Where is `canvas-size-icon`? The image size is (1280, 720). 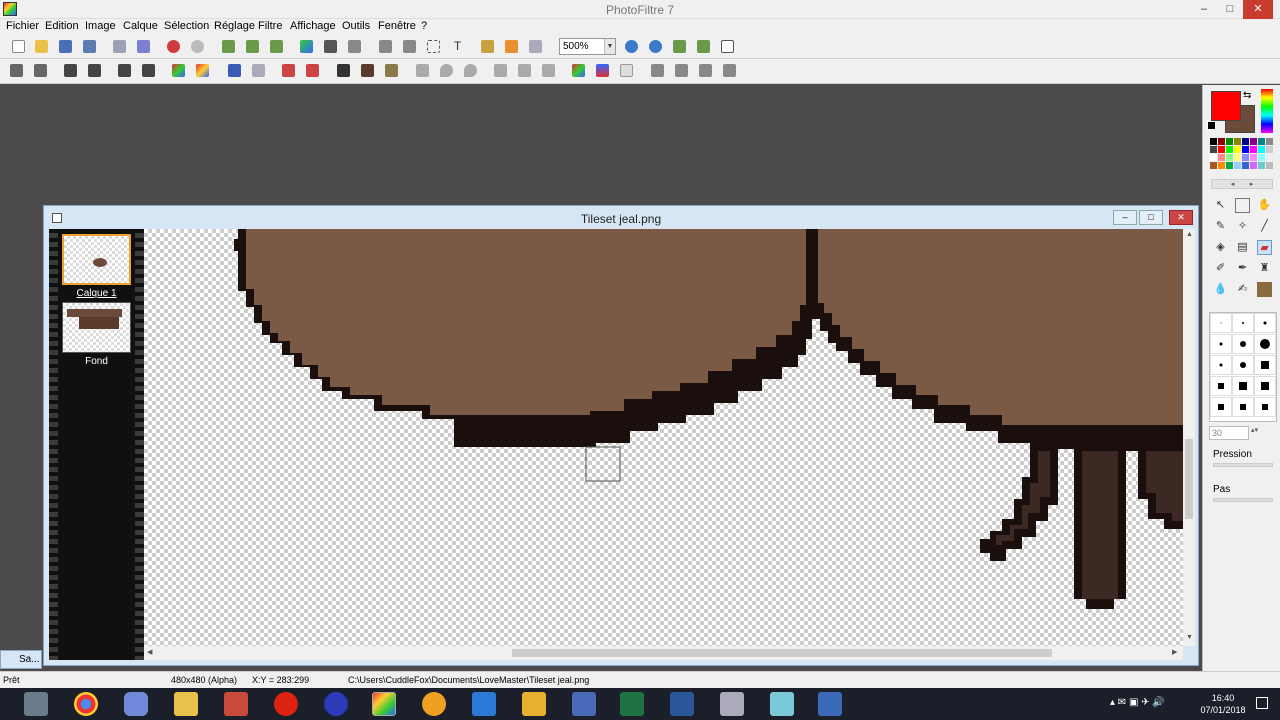
canvas-size-icon is located at coordinates (409, 46).